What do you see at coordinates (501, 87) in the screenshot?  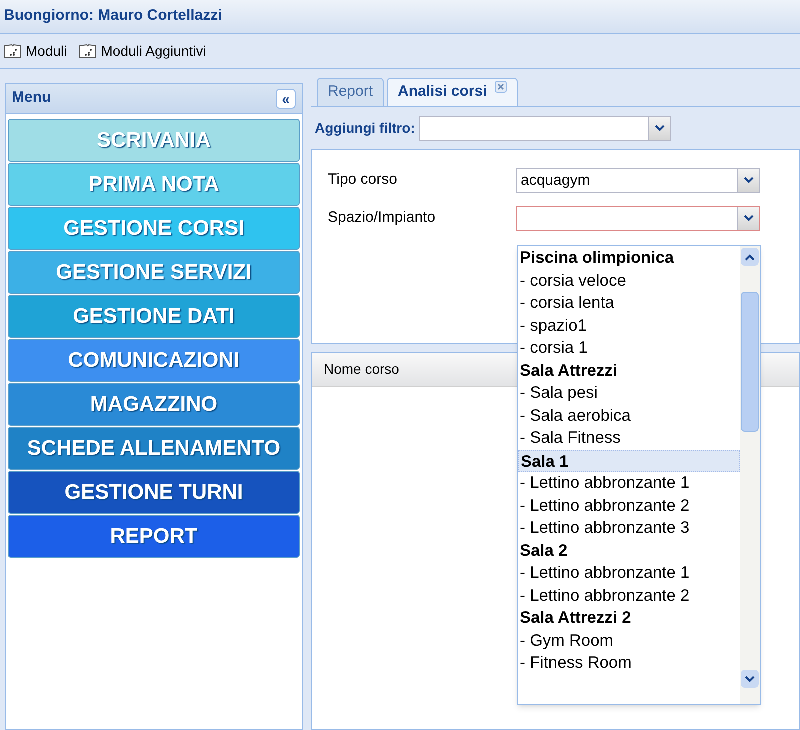 I see `close-icon` at bounding box center [501, 87].